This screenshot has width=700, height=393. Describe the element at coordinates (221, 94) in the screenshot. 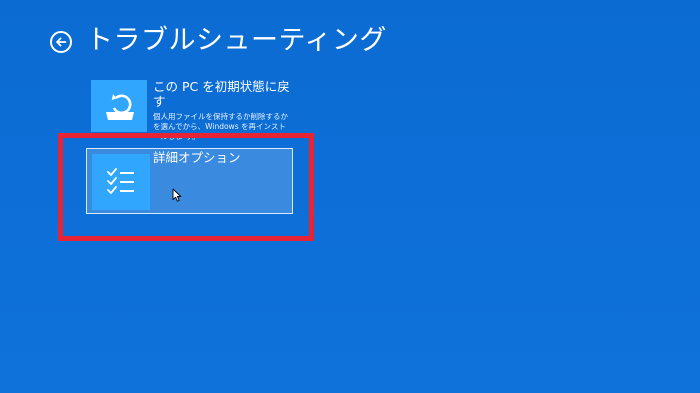

I see `reset-pc-title: この PC を初期状態に戻す` at that location.